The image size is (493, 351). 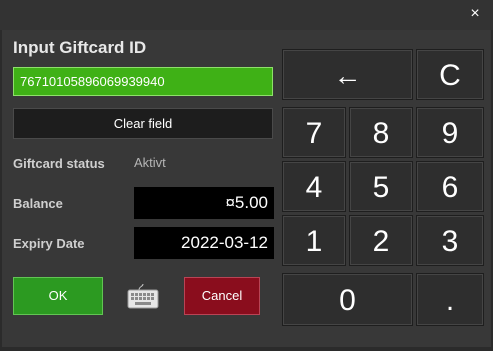 What do you see at coordinates (204, 203) in the screenshot?
I see `balance-value: ¤5.00` at bounding box center [204, 203].